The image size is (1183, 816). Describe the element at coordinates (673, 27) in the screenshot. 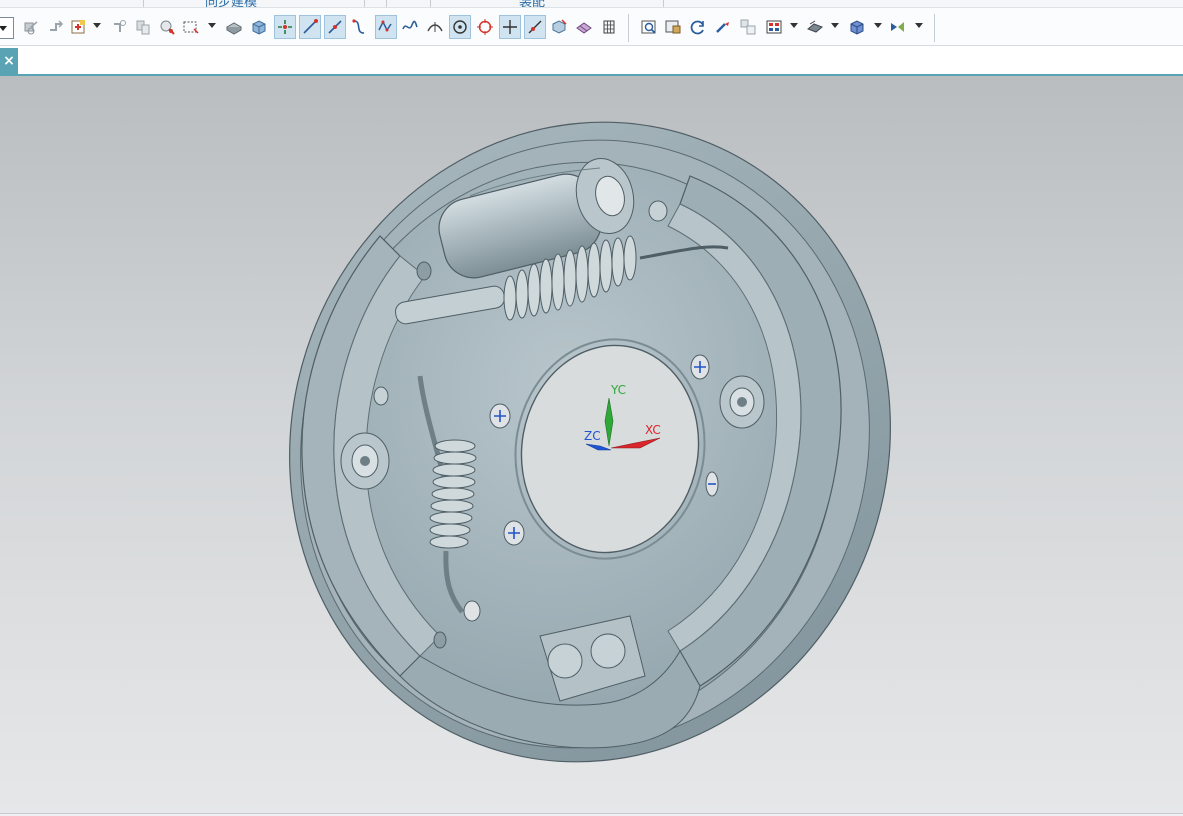

I see `zoom-window-icon` at that location.